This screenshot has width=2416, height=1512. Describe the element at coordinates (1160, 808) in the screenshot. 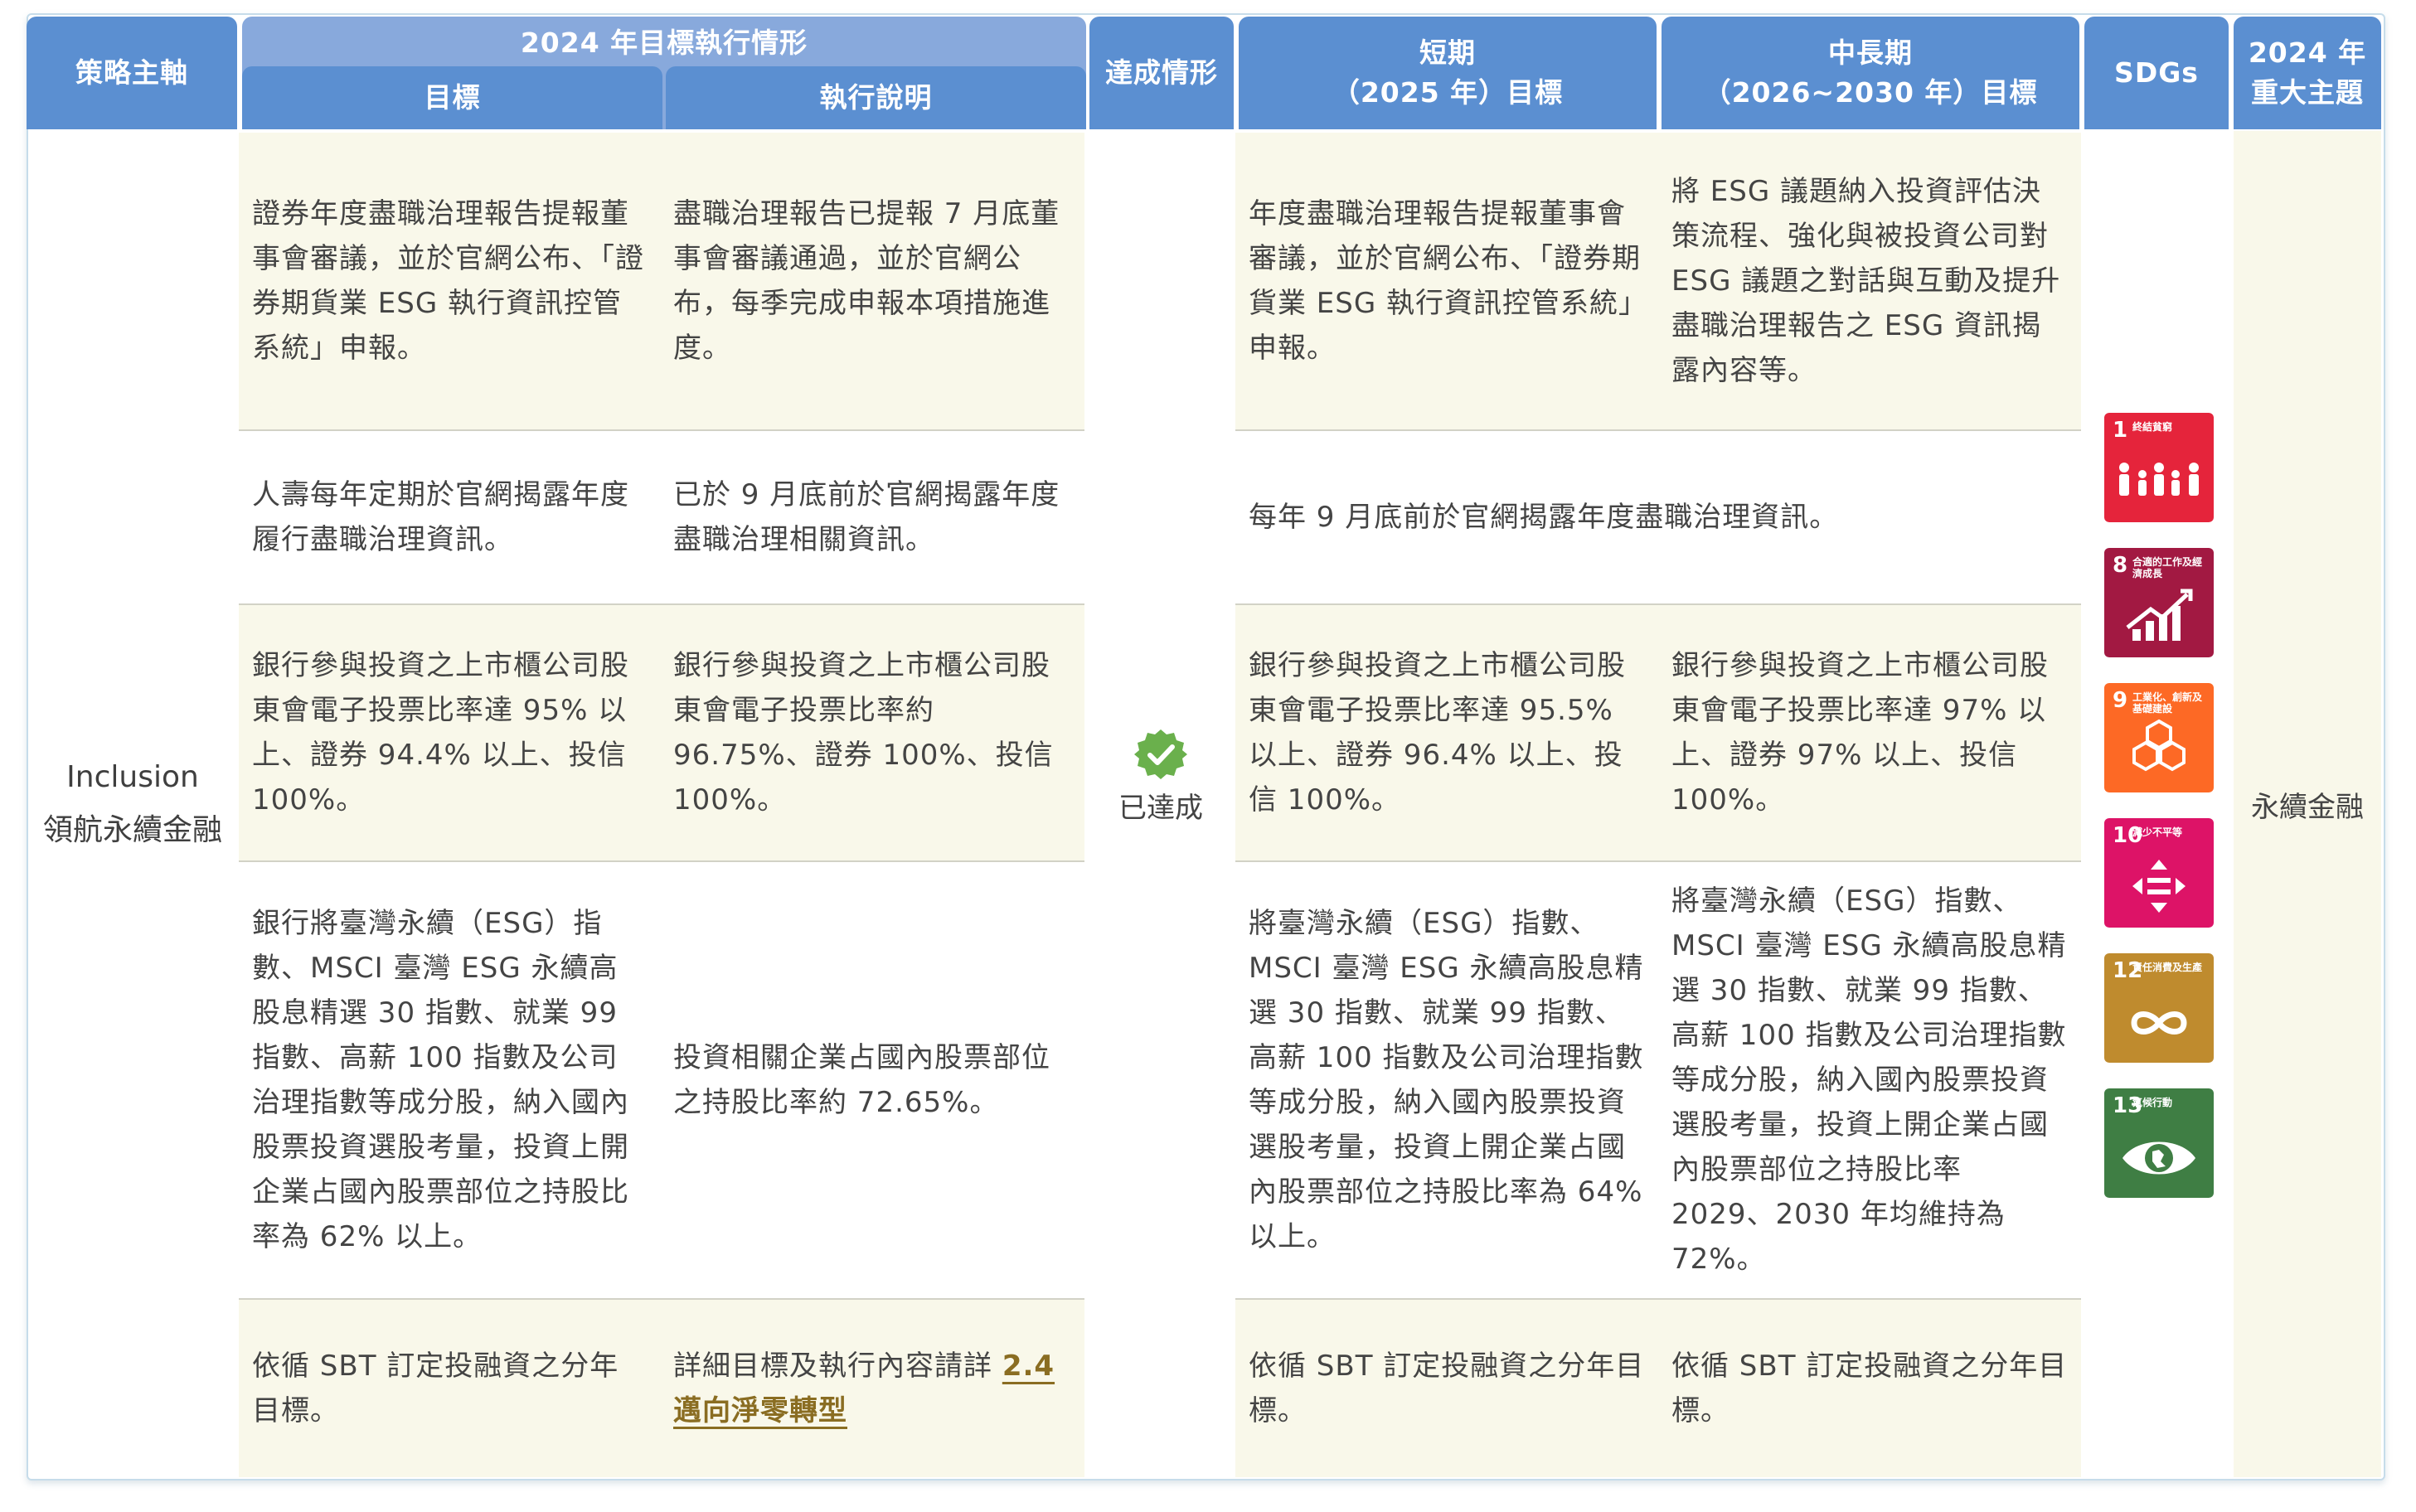

I see `achievement-label: 已達成` at that location.